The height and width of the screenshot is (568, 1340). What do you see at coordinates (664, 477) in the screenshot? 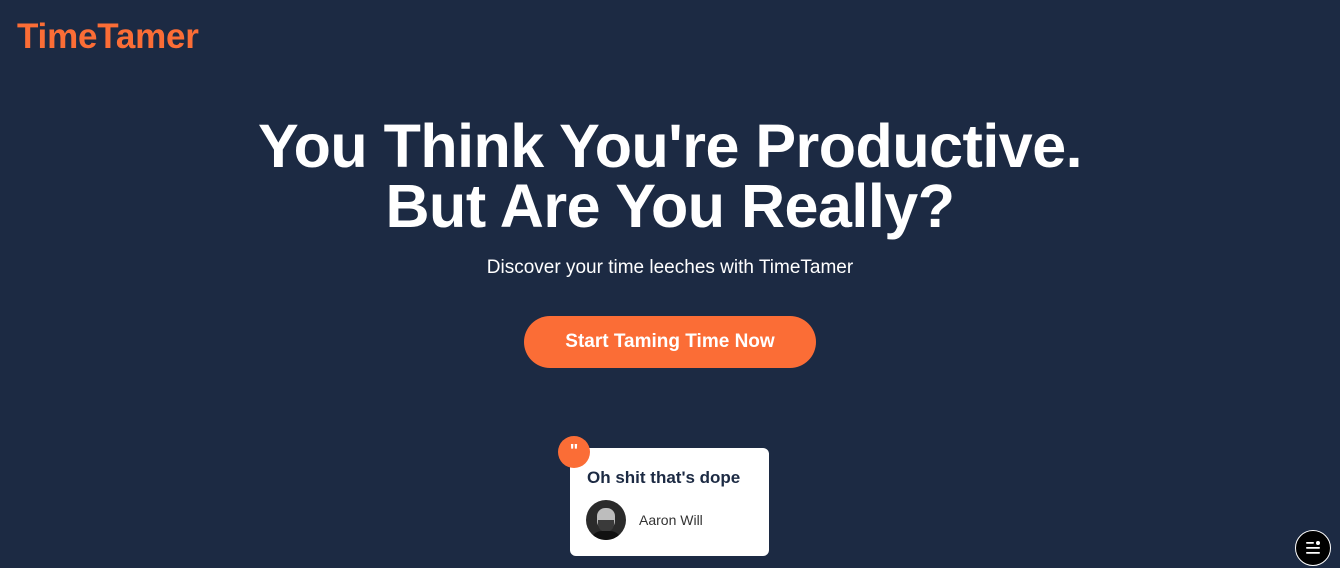
I see `testimonial-quote: Oh shit that's dope` at bounding box center [664, 477].